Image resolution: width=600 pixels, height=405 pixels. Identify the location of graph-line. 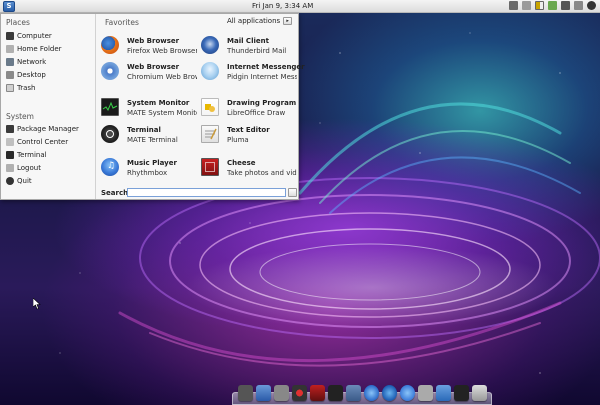
(110, 106).